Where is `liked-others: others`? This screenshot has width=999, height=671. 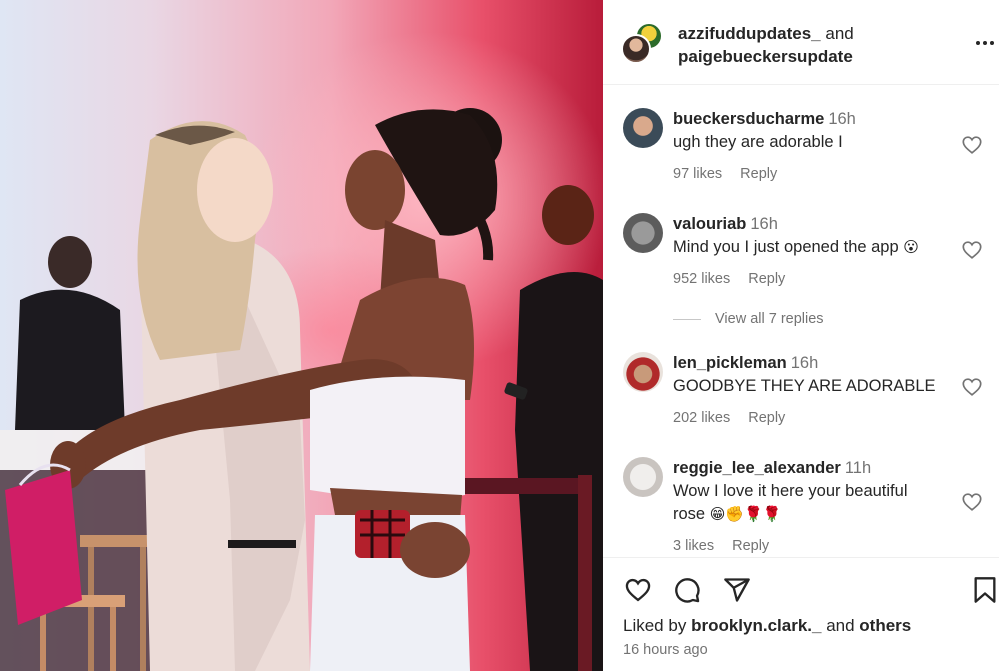 liked-others: others is located at coordinates (885, 625).